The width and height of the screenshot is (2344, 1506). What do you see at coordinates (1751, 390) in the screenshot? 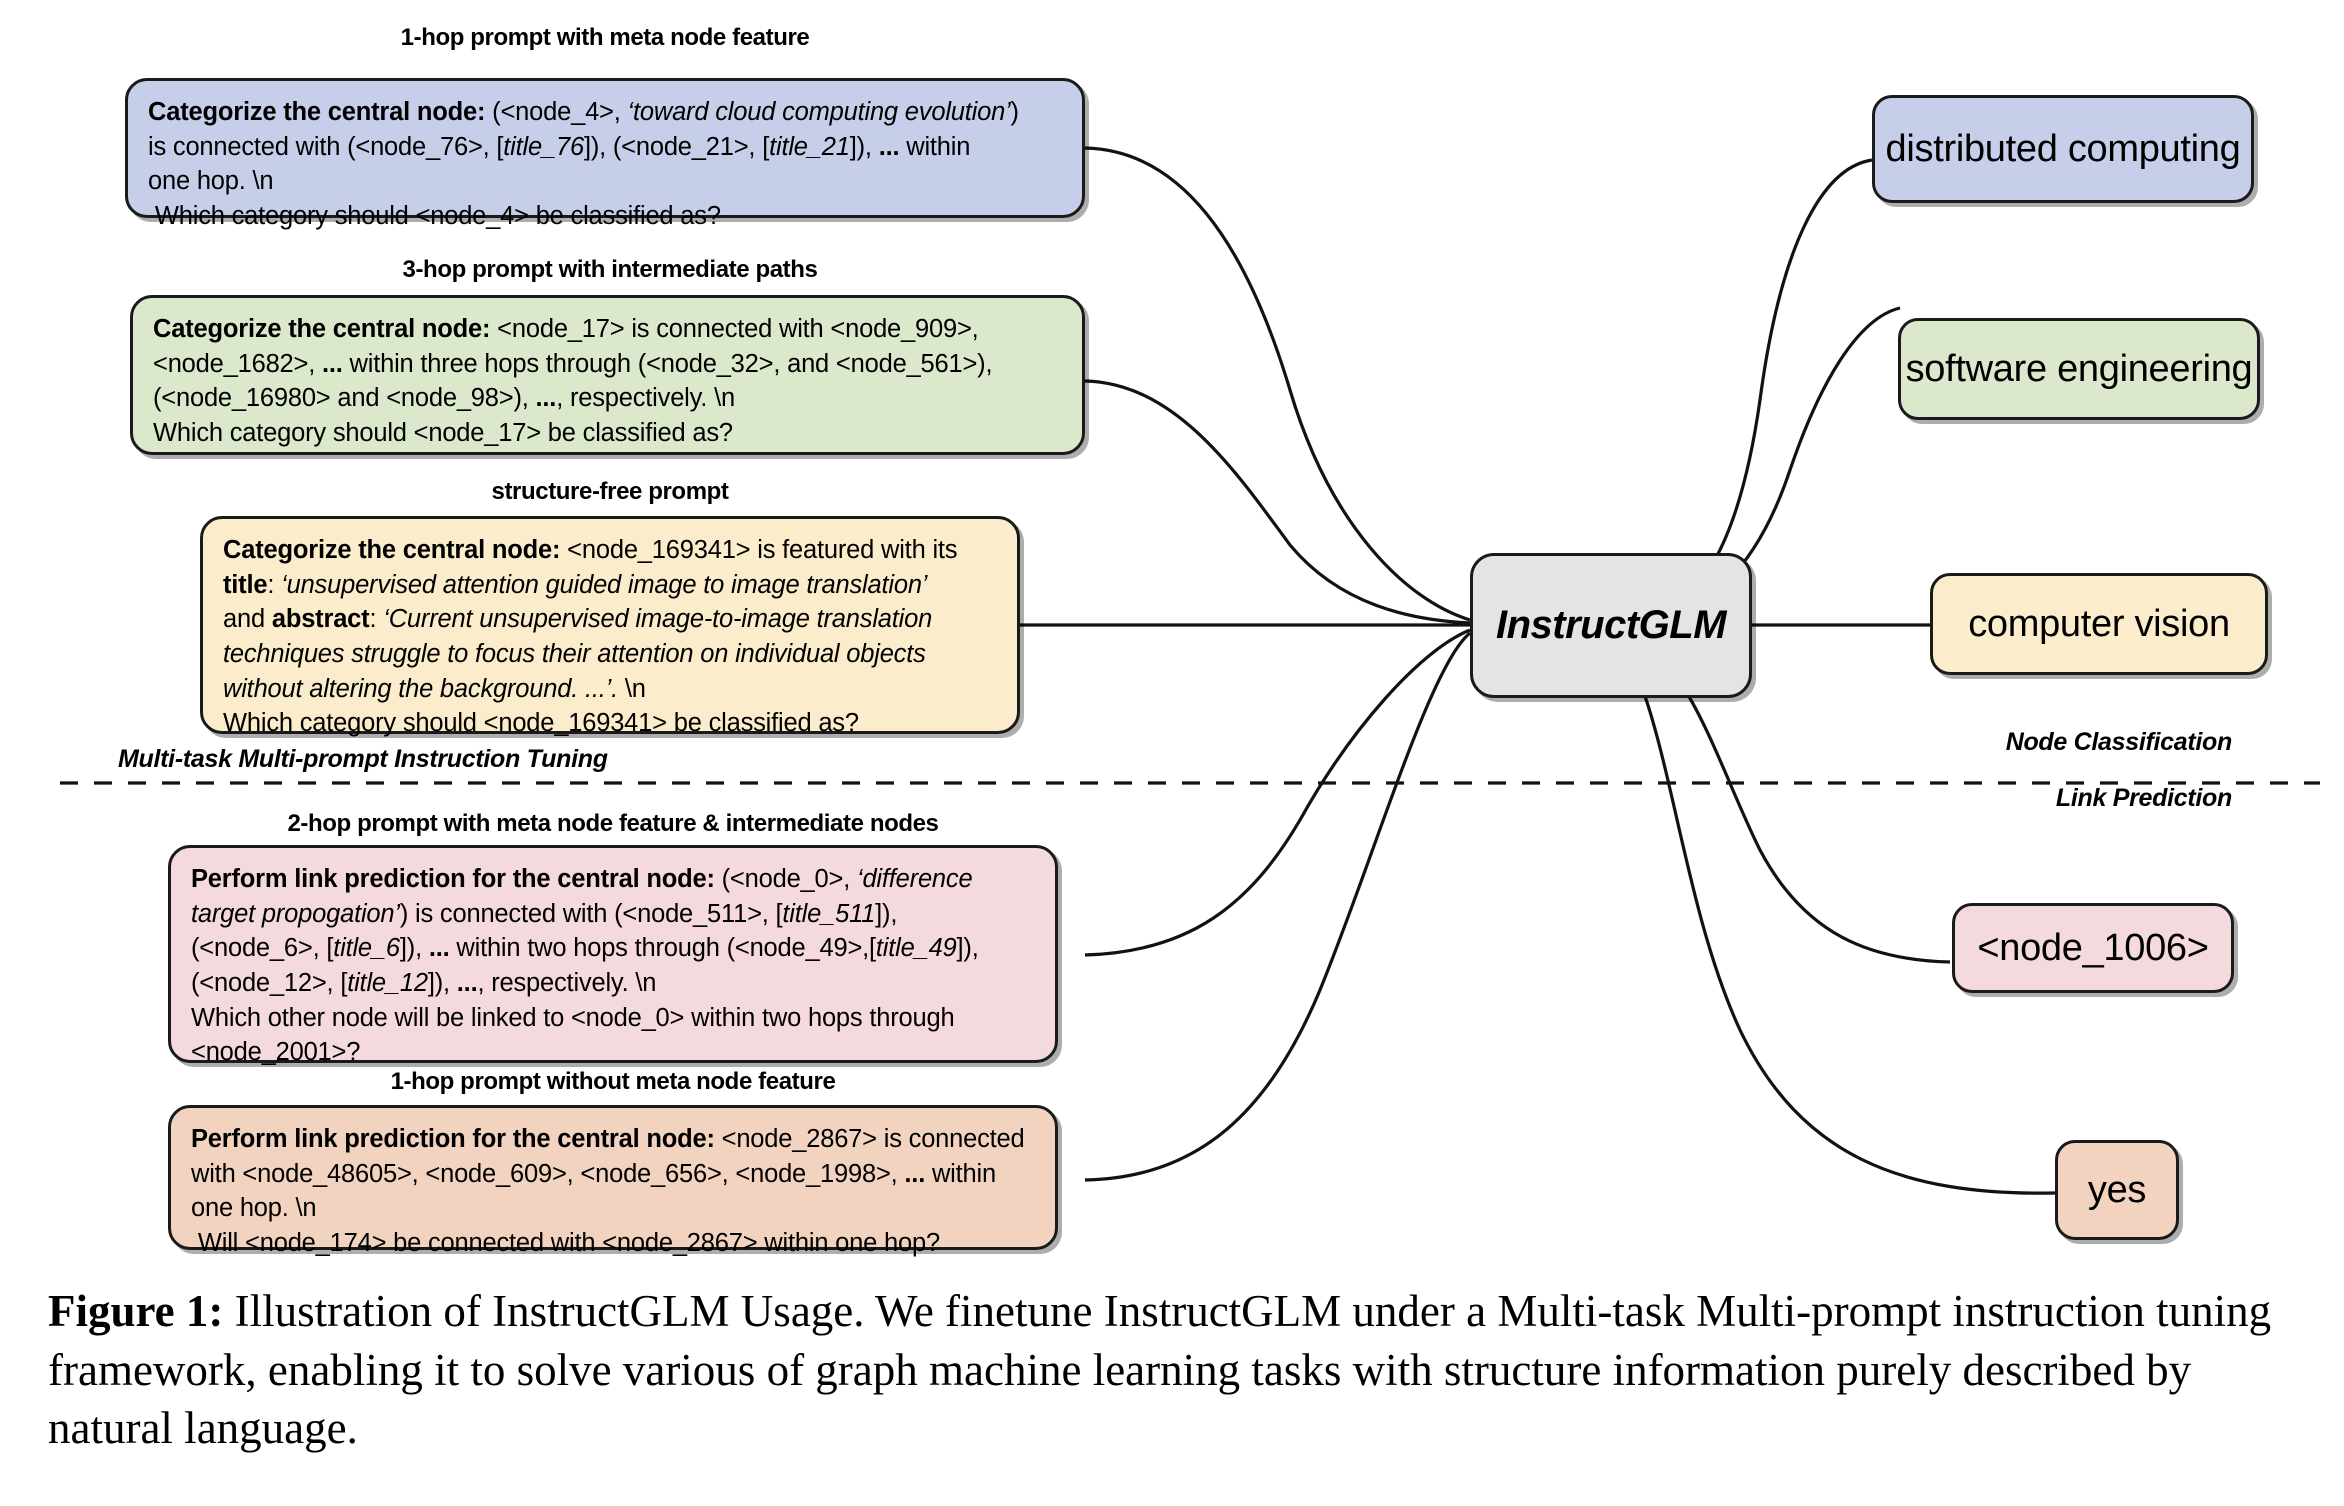
I see `edge-model-distributed-computing` at bounding box center [1751, 390].